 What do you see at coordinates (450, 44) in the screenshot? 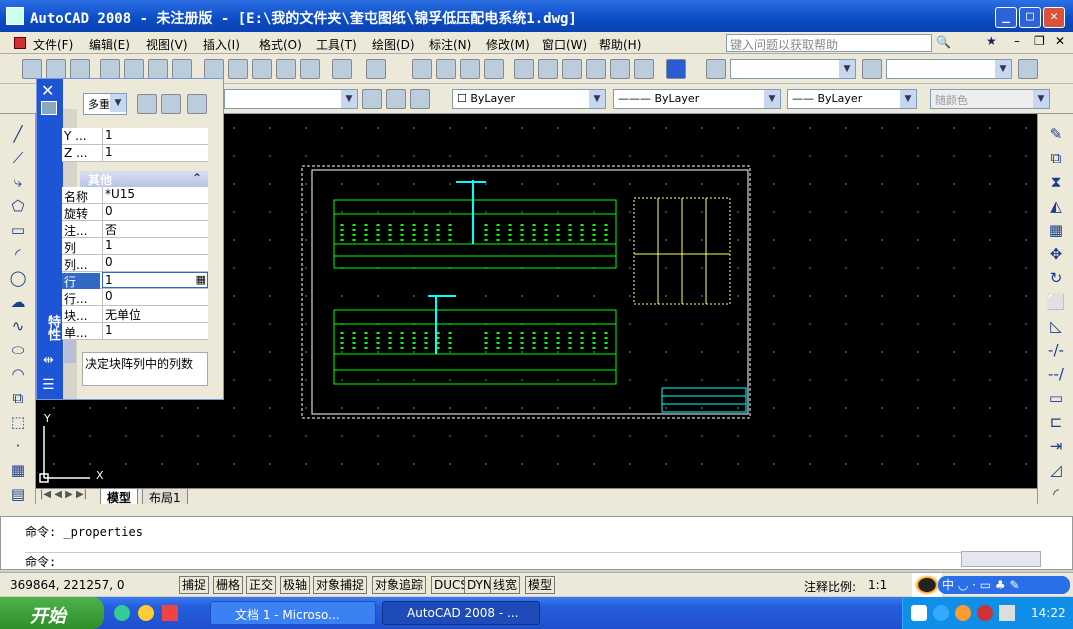
I see `menu-dimension: 标注(N)` at bounding box center [450, 44].